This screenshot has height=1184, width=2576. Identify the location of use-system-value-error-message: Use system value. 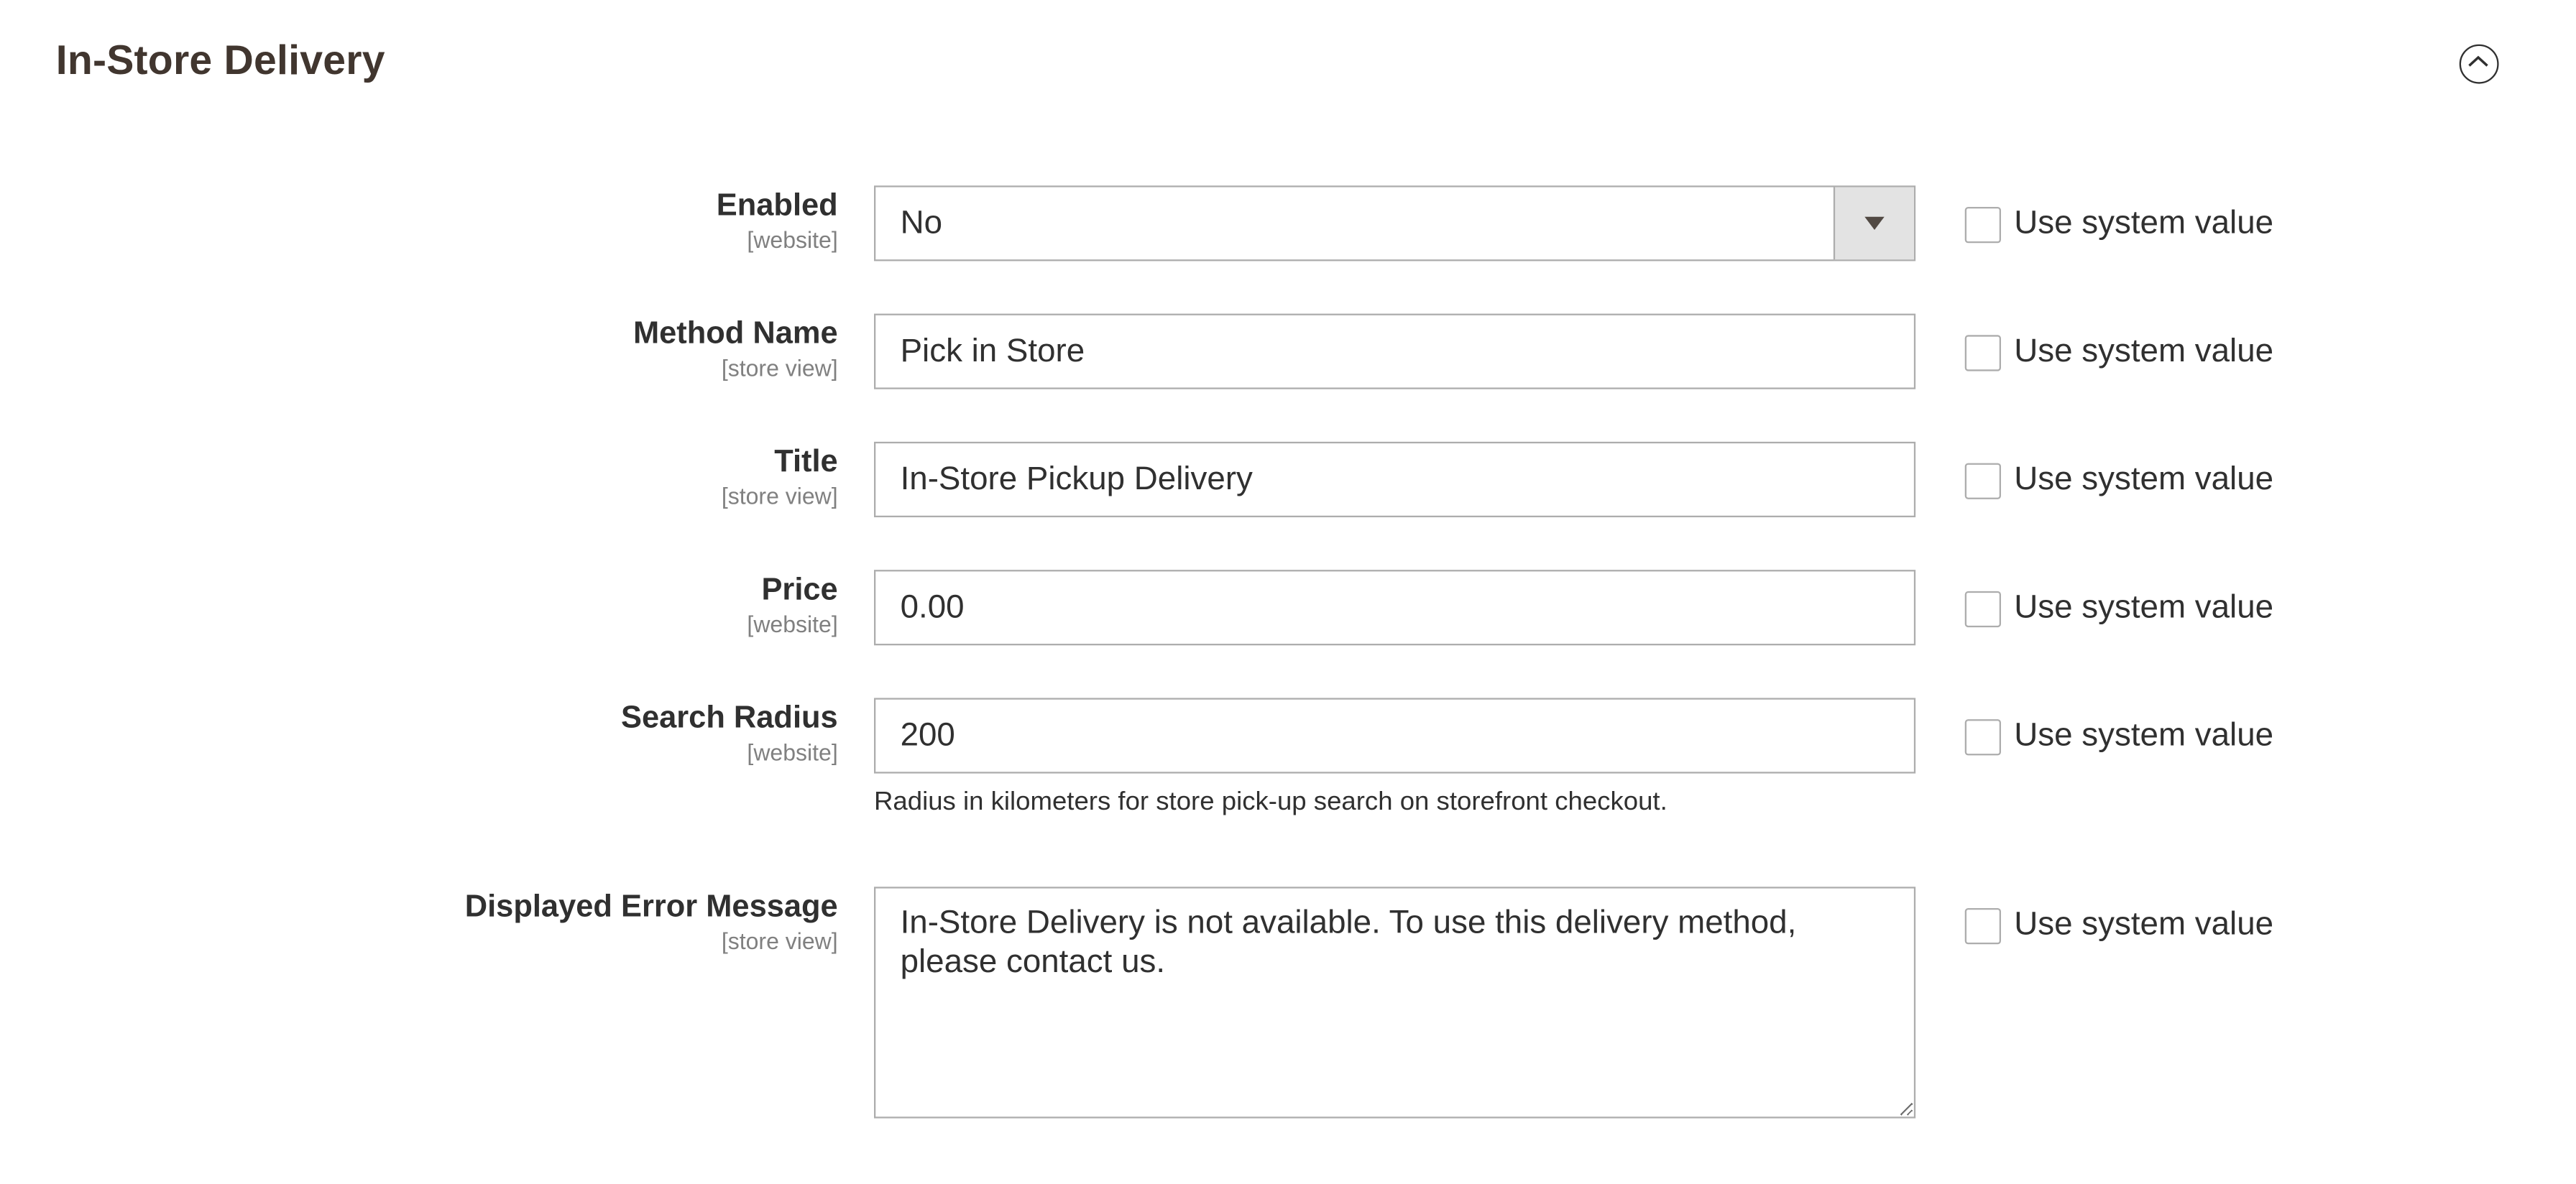
(2119, 926).